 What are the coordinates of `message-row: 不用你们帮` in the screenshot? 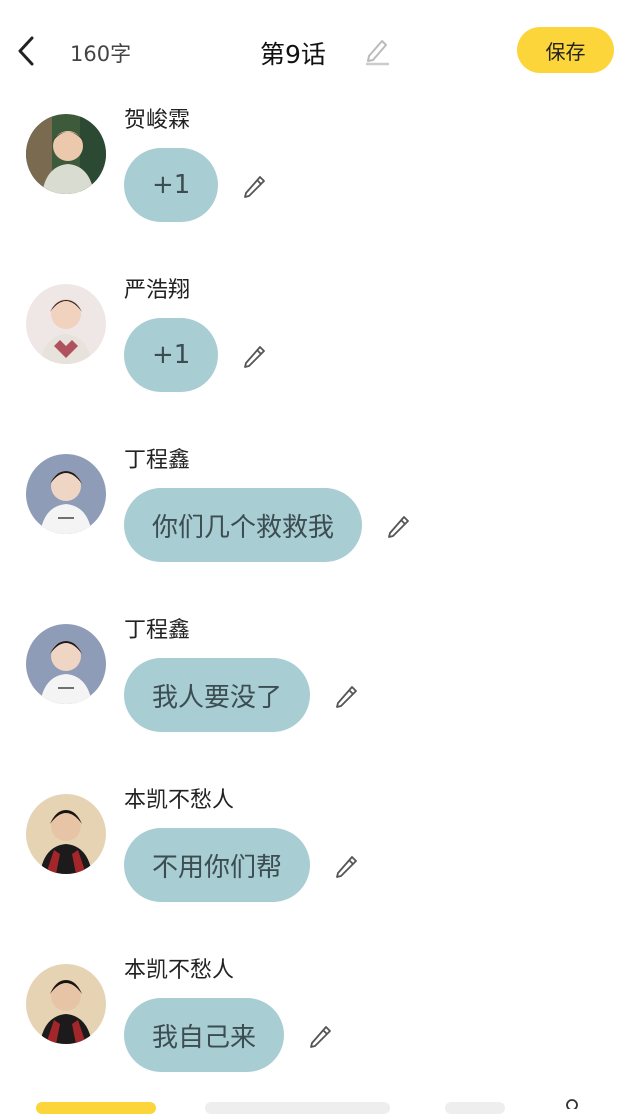 It's located at (242, 865).